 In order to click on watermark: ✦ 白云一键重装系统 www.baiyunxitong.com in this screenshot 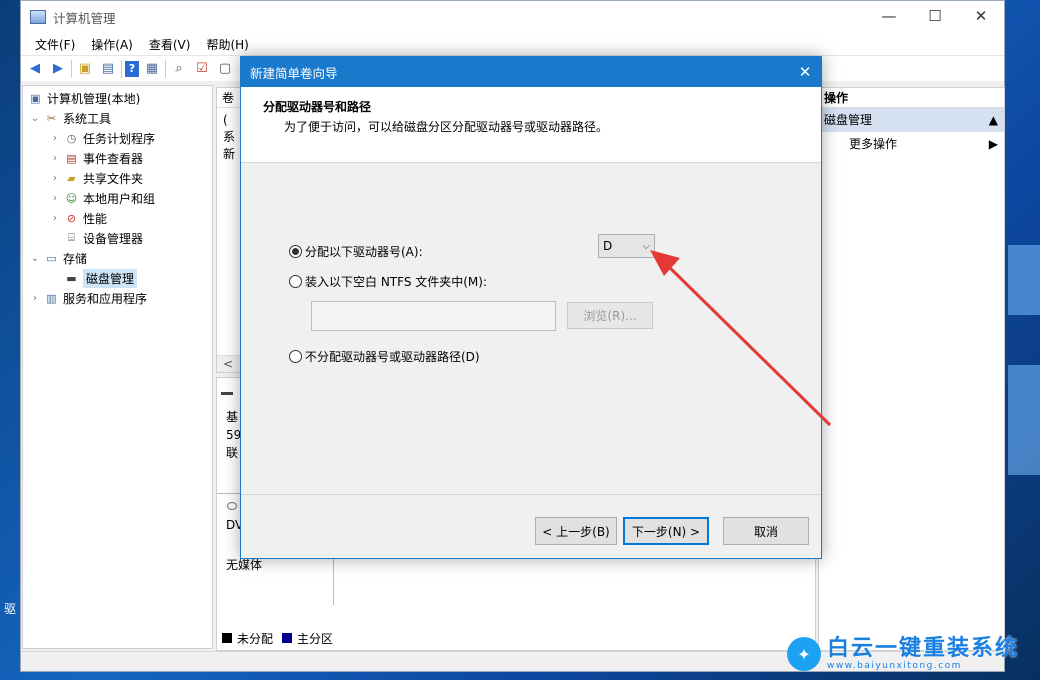, I will do `click(912, 654)`.